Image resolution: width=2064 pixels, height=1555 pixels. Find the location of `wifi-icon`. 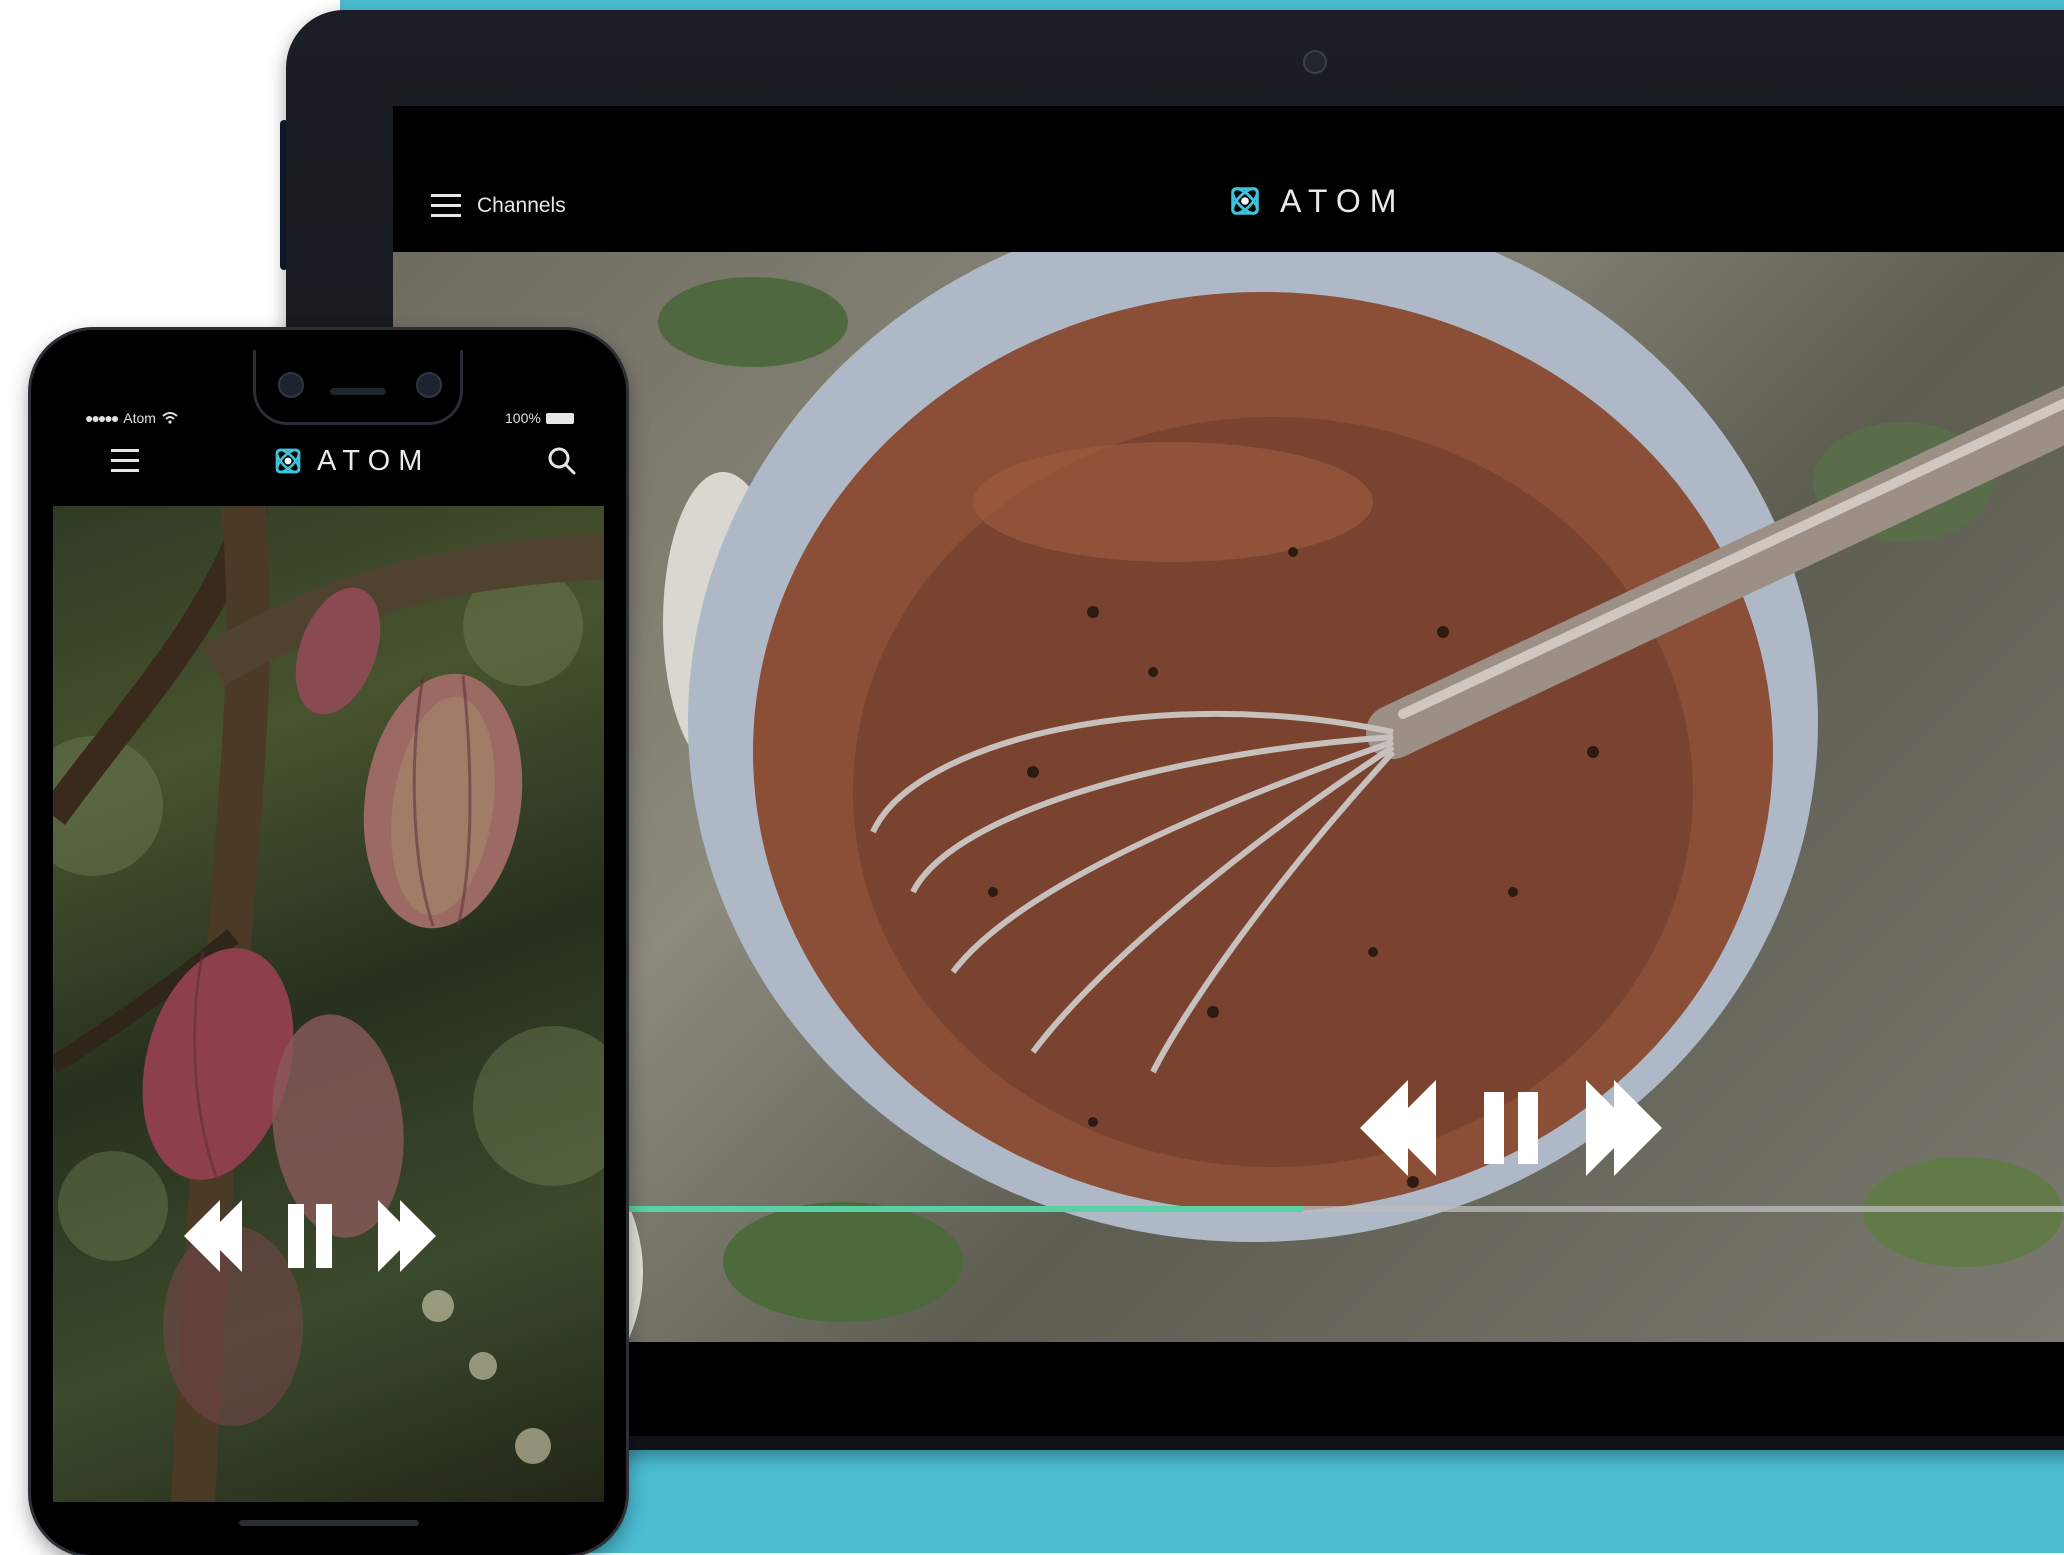

wifi-icon is located at coordinates (170, 418).